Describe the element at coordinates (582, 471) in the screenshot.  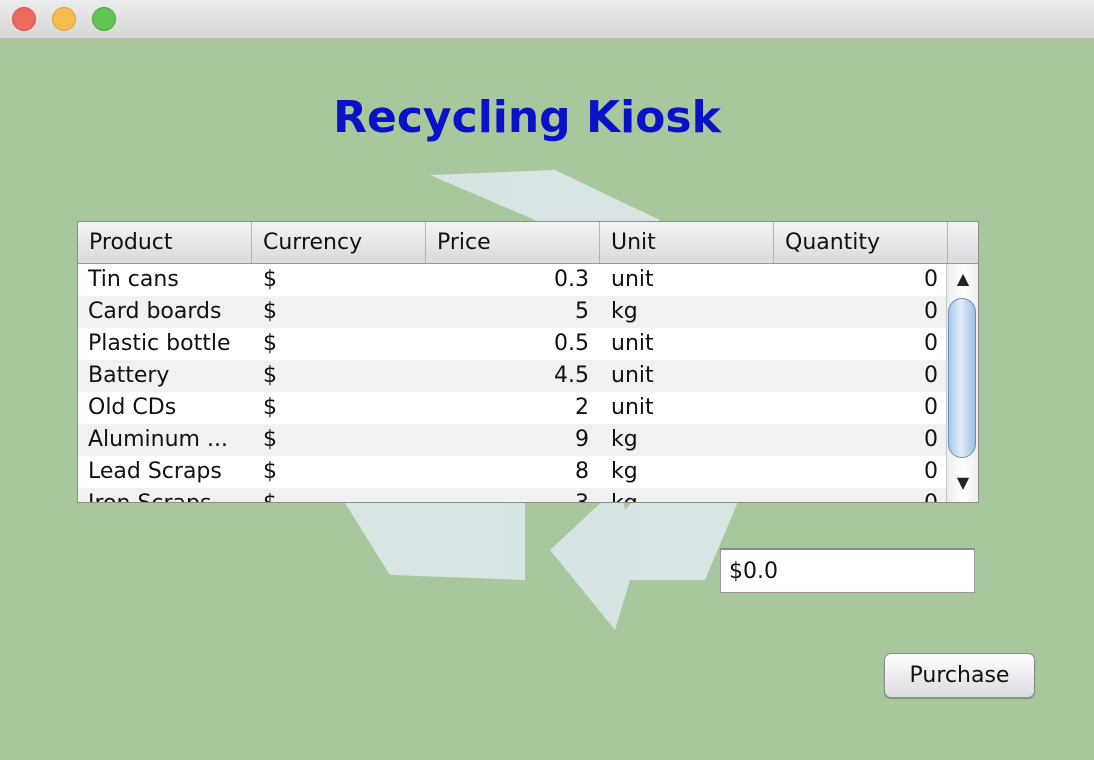
I see `price-cell: 8` at that location.